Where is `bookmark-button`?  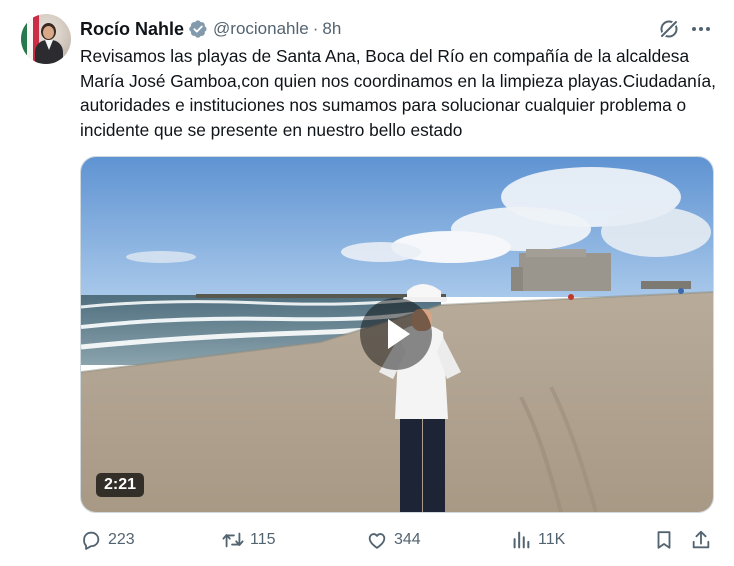
bookmark-button is located at coordinates (664, 540).